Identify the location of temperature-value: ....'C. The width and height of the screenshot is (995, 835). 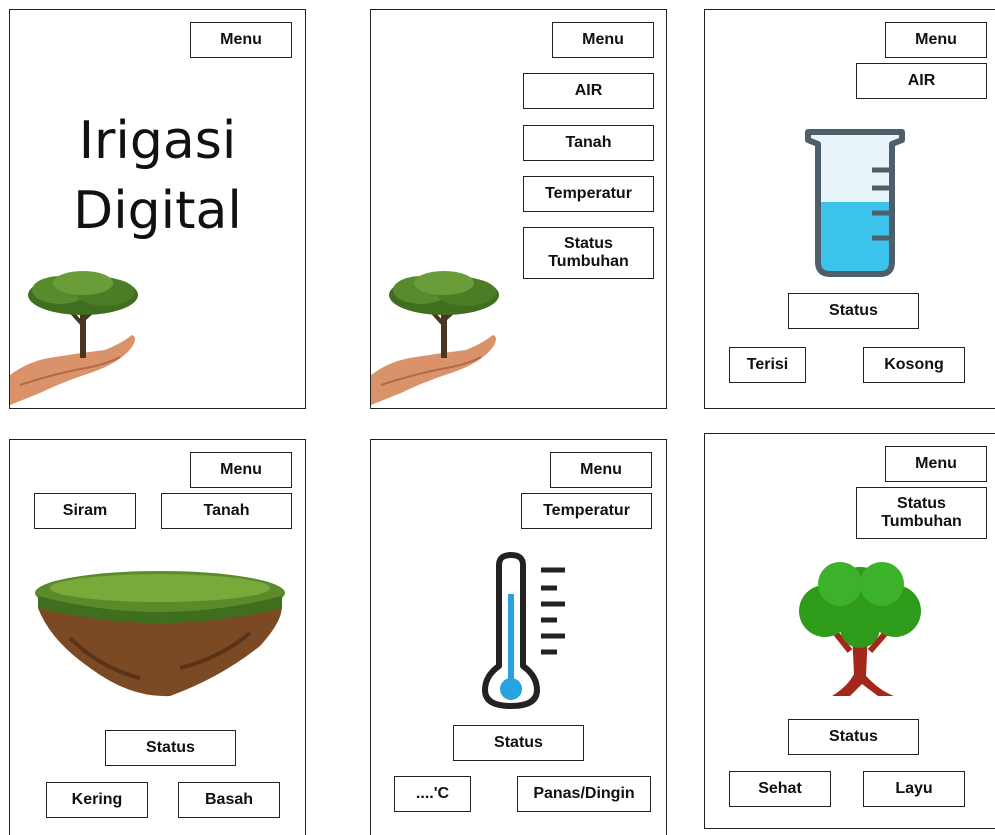
(432, 794).